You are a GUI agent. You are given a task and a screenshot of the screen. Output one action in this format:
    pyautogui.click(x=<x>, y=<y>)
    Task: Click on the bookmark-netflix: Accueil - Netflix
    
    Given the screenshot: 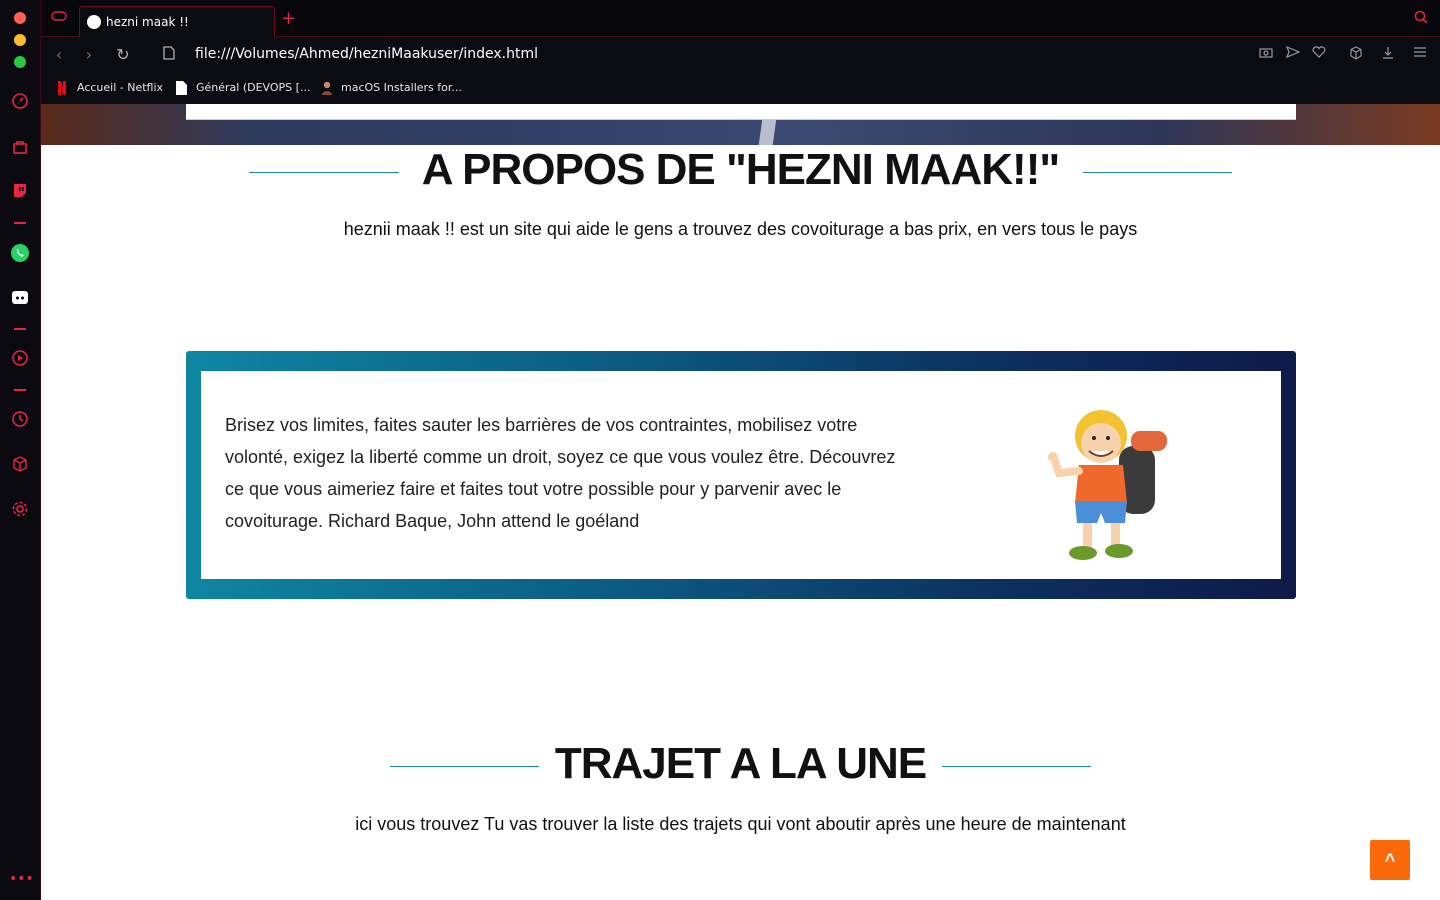 What is the action you would take?
    pyautogui.click(x=110, y=88)
    